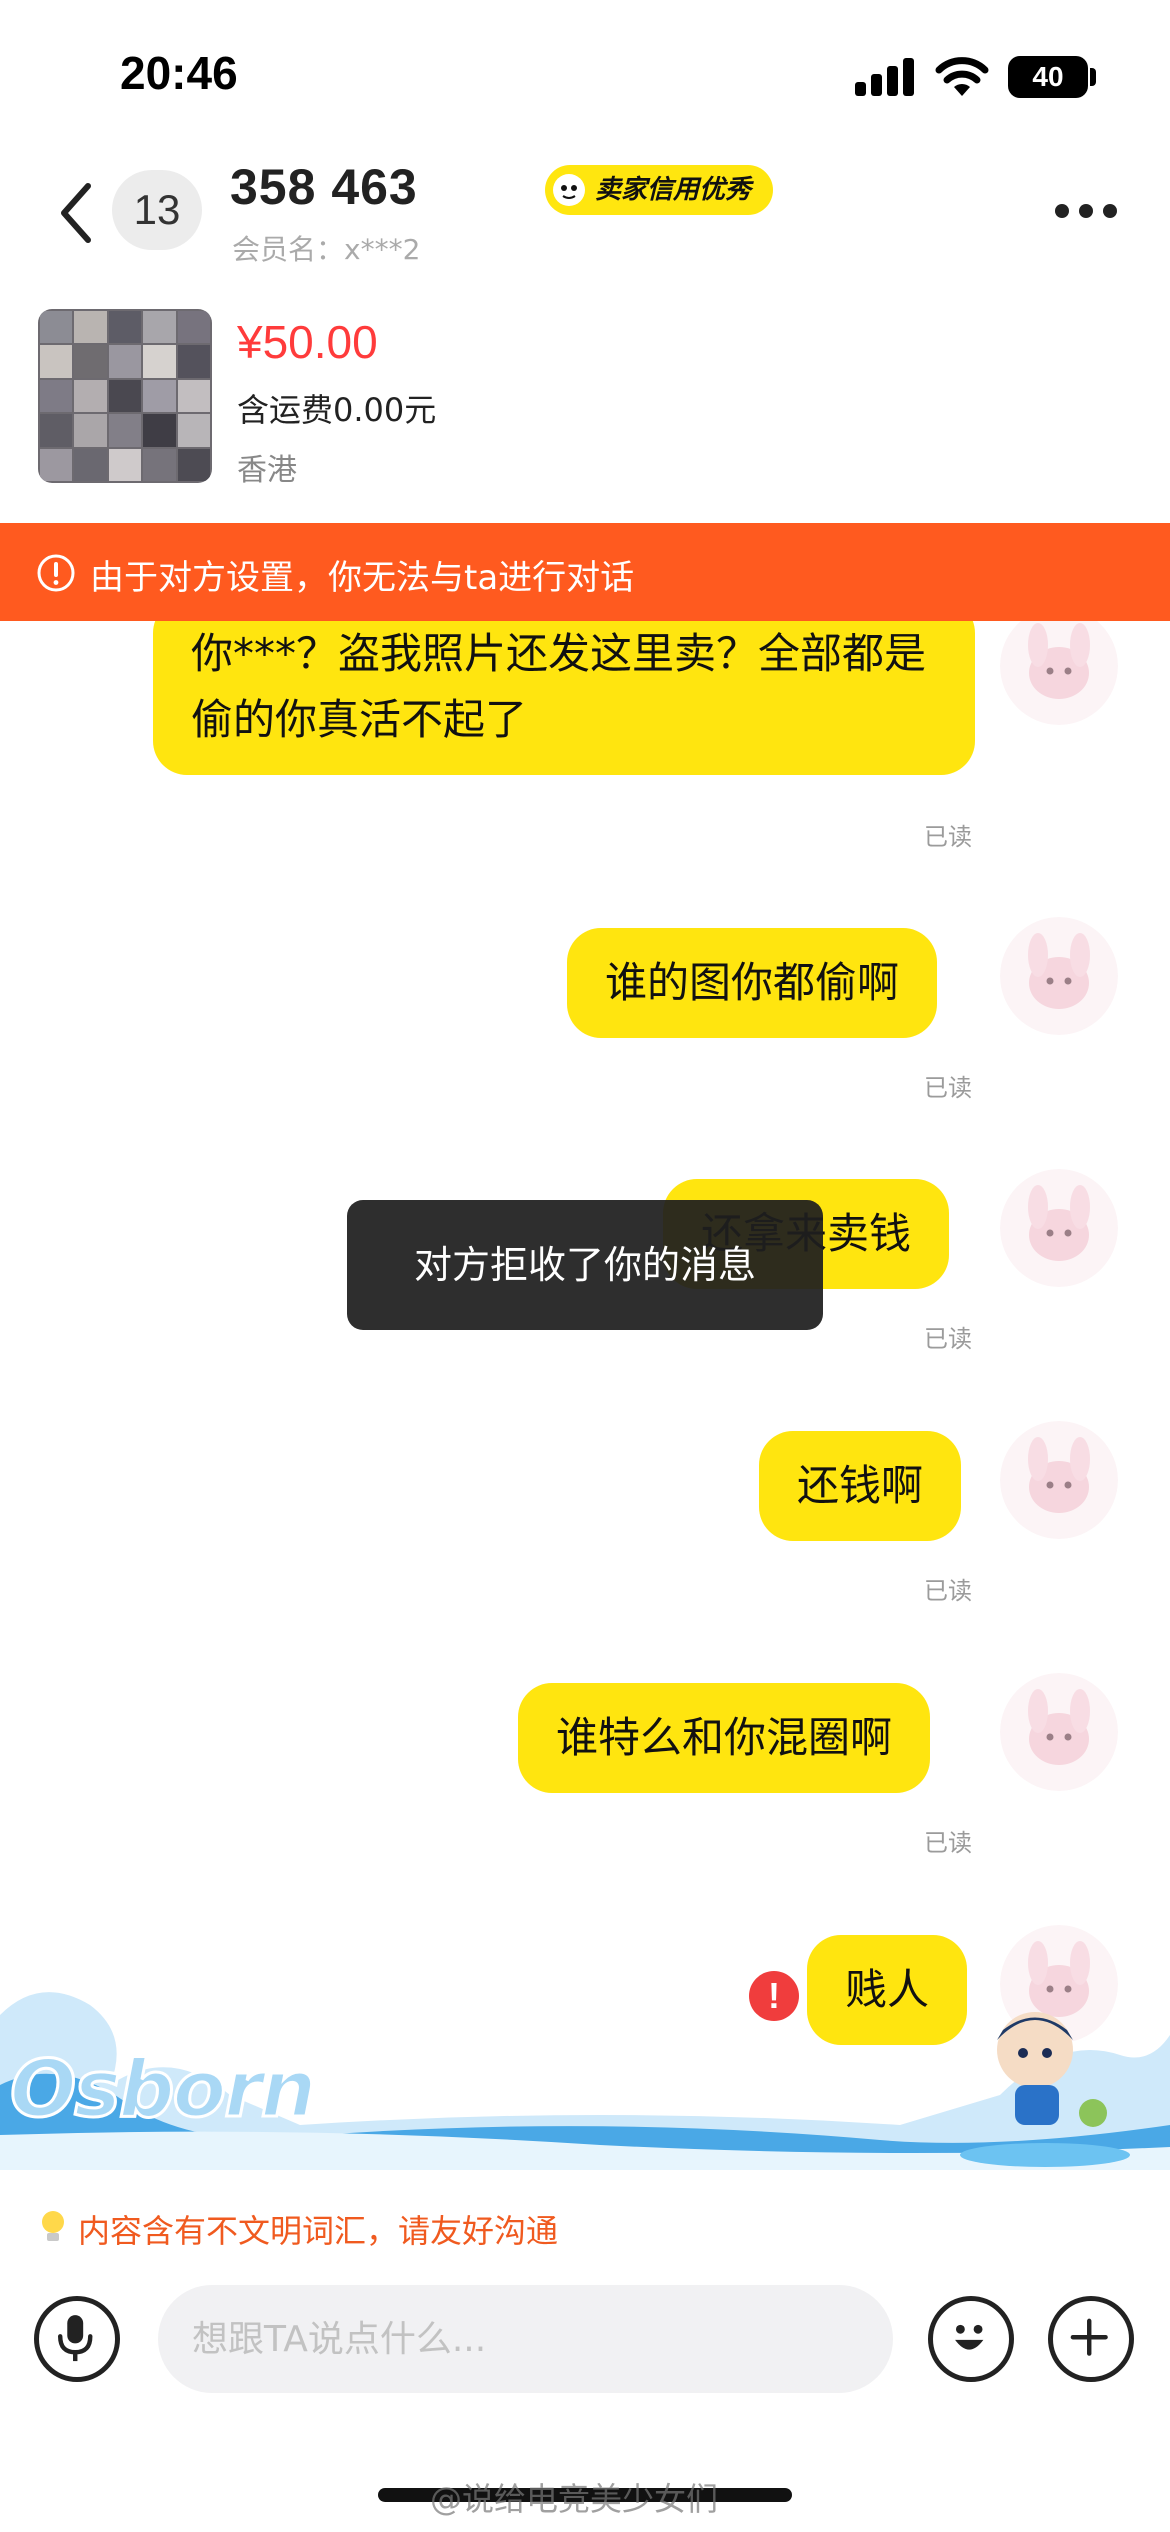  What do you see at coordinates (962, 76) in the screenshot?
I see `wifi-icon` at bounding box center [962, 76].